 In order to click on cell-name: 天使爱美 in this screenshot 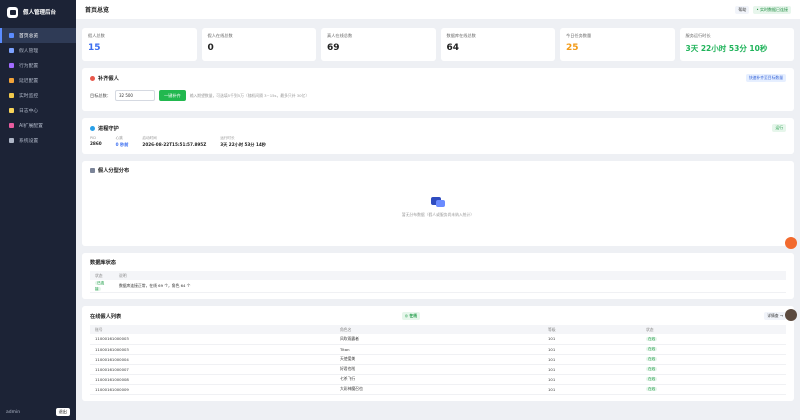, I will do `click(439, 359)`.